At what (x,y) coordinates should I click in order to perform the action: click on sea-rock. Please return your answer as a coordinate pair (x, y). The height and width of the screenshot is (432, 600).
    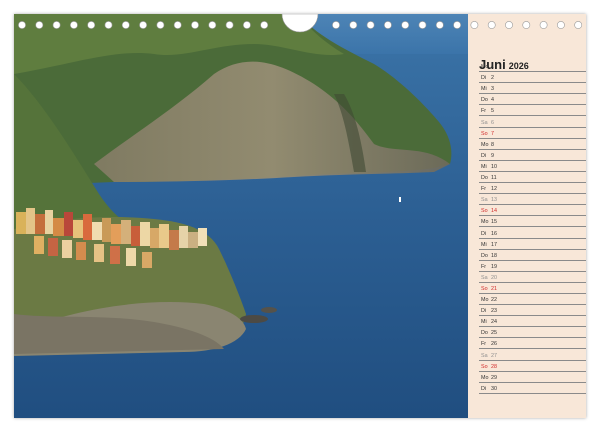
    Looking at the image, I should click on (254, 319).